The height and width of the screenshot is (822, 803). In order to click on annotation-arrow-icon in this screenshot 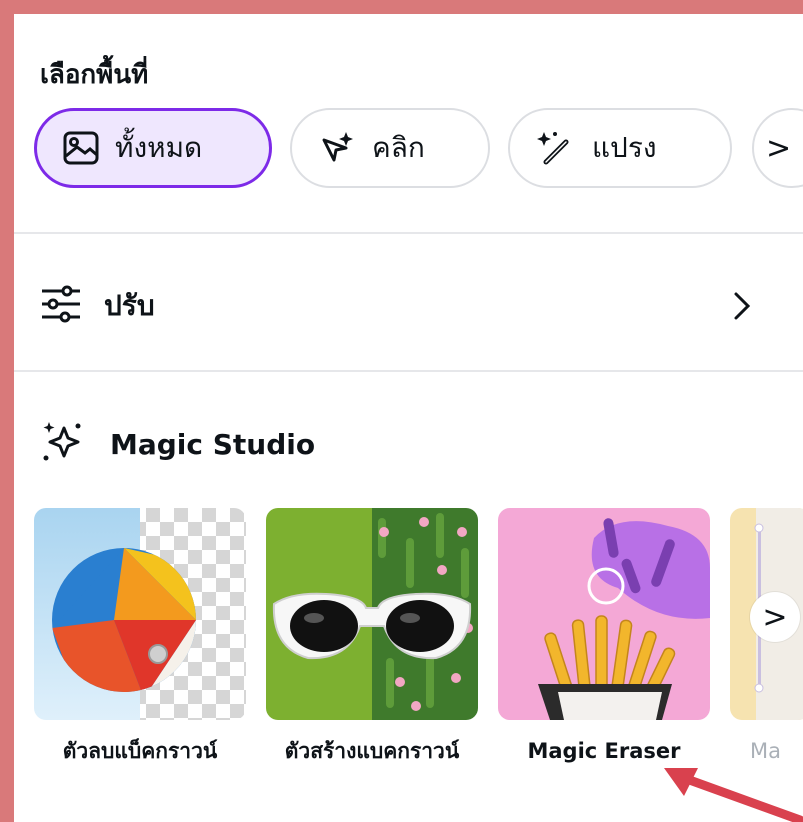, I will do `click(733, 795)`.